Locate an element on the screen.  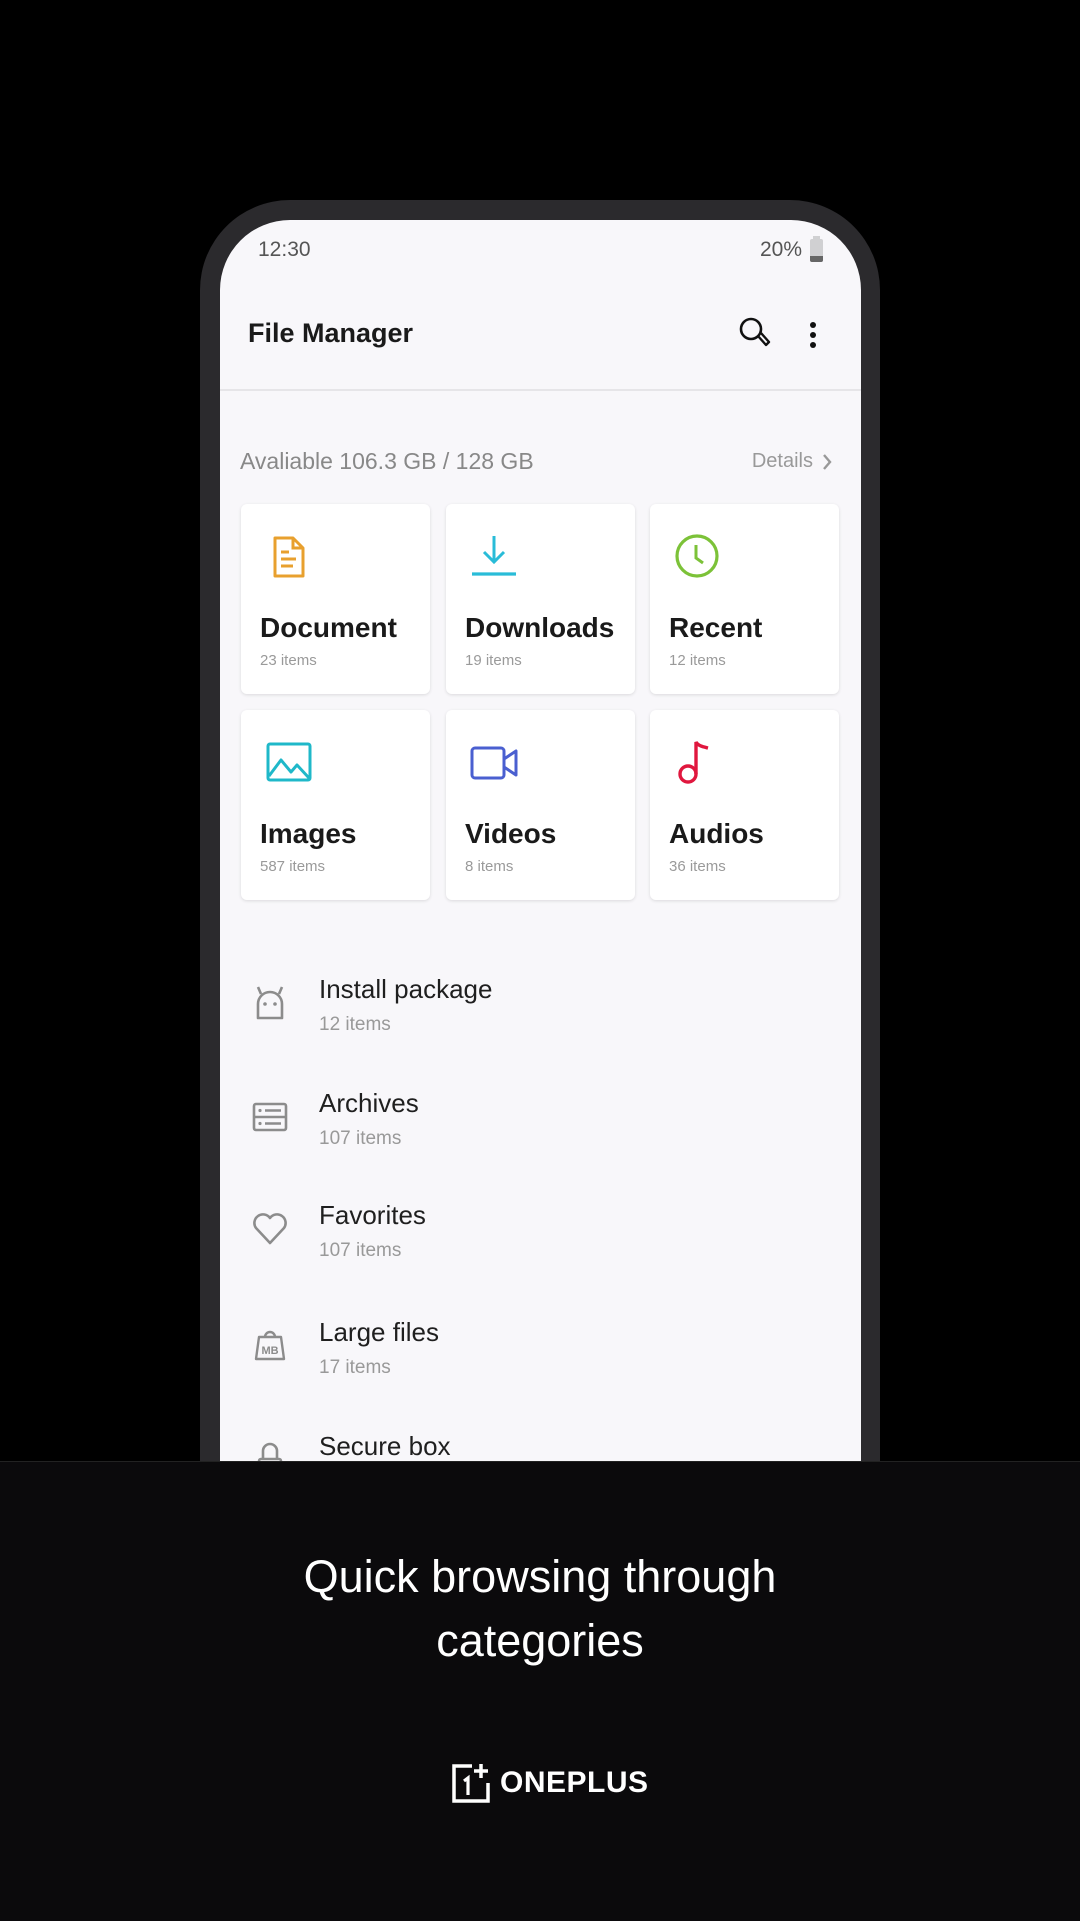
category-count: 23 items is located at coordinates (288, 660).